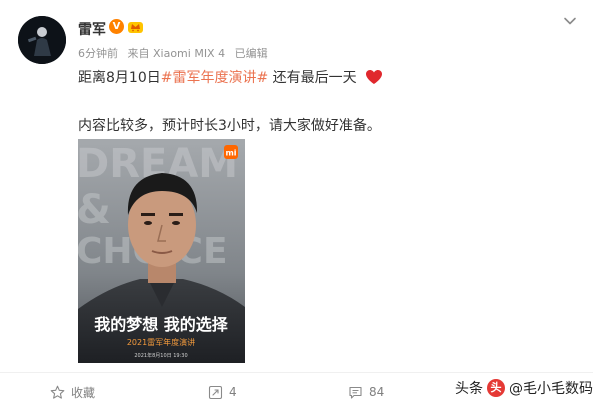  I want to click on repost-icon, so click(215, 392).